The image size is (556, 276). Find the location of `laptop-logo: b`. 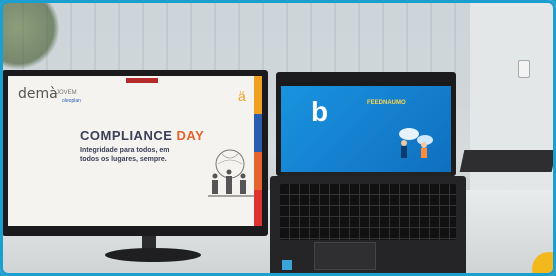

laptop-logo: b is located at coordinates (320, 111).